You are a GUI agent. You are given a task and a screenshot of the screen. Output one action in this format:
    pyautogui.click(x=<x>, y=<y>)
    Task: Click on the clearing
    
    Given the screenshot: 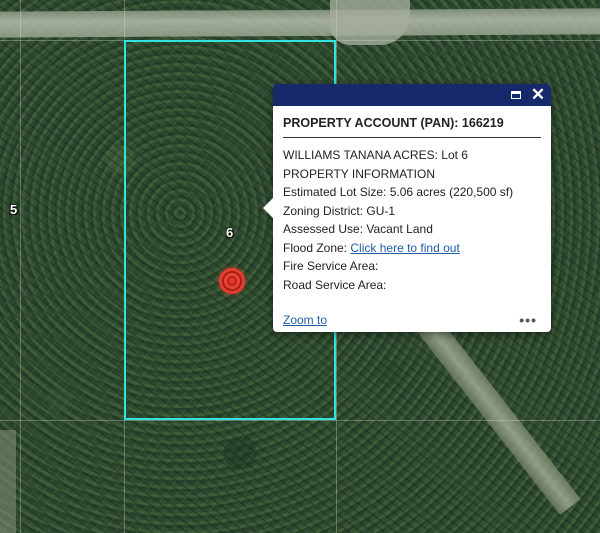 What is the action you would take?
    pyautogui.click(x=370, y=22)
    